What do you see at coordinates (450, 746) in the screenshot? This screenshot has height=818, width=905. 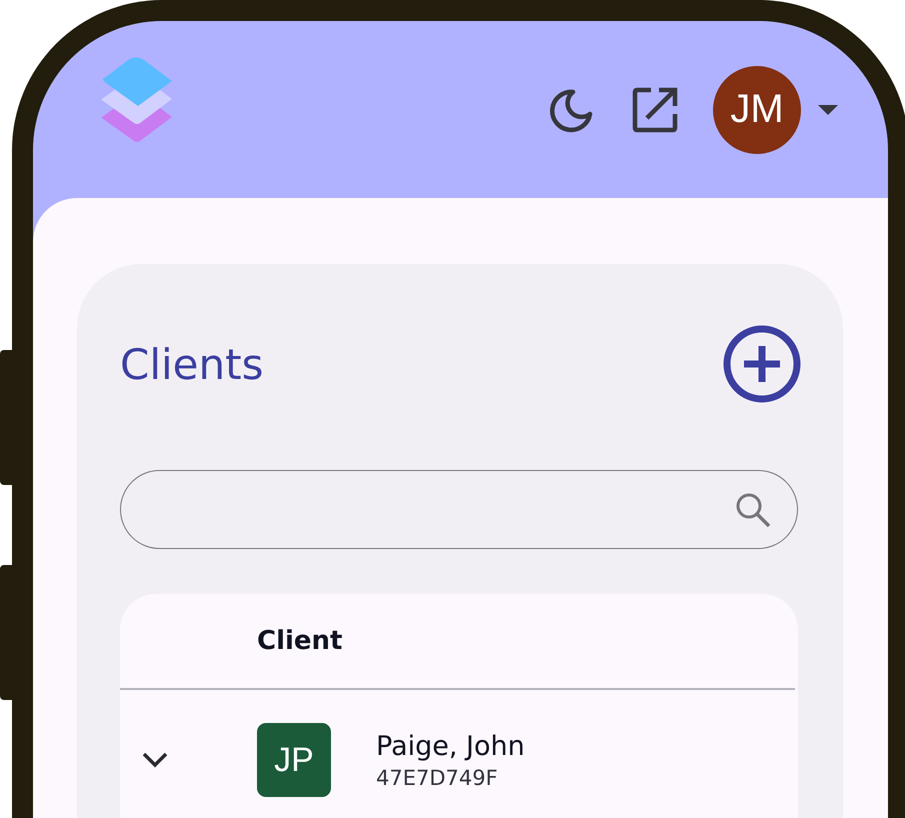 I see `client-name: Paige, John` at bounding box center [450, 746].